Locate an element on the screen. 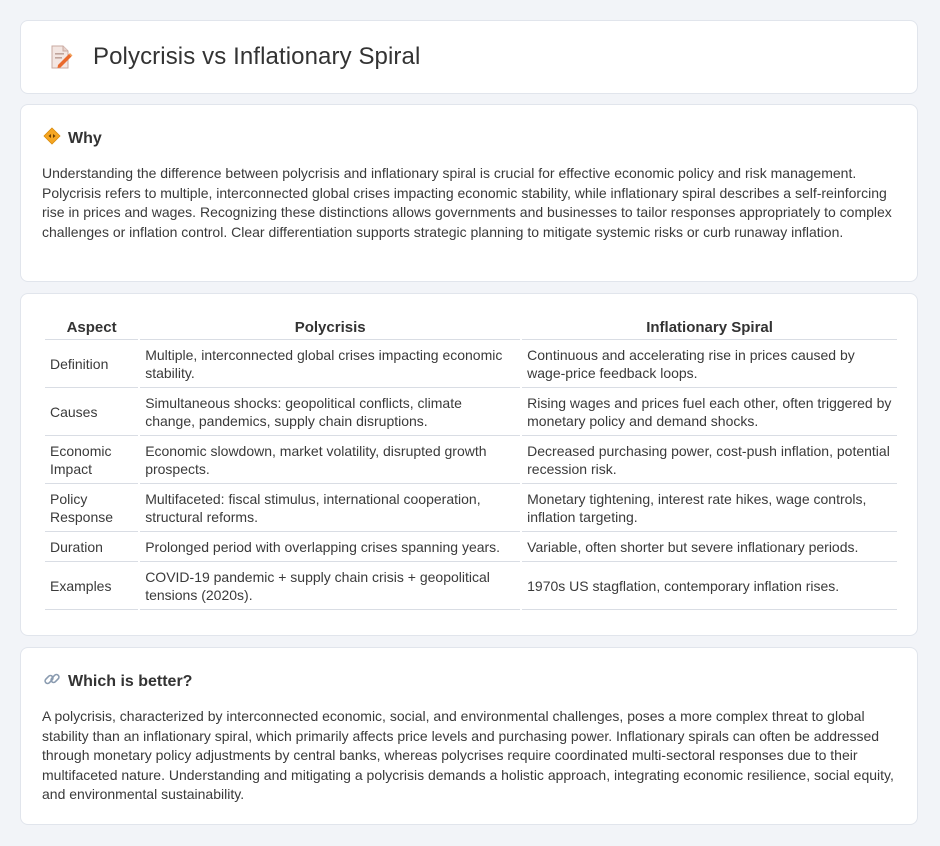 Image resolution: width=940 pixels, height=846 pixels. header-inflationary-spiral: Inflationary Spiral is located at coordinates (709, 327).